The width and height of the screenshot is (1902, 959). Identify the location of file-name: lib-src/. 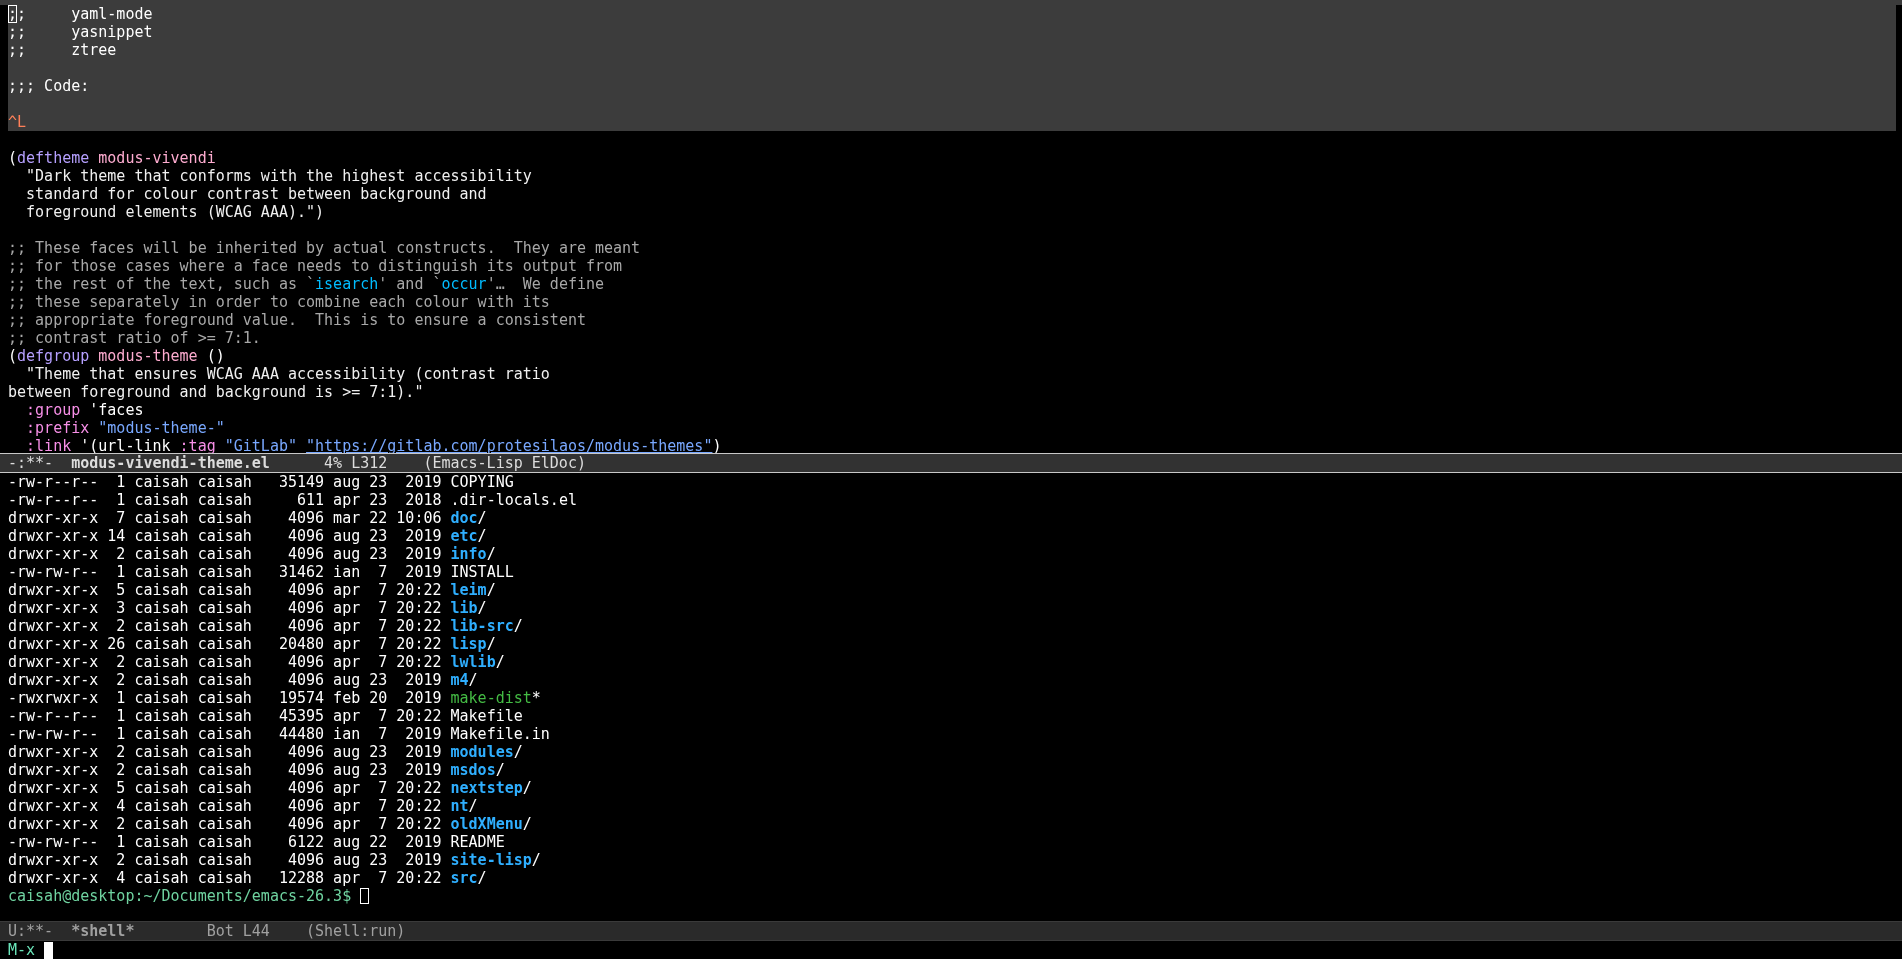
(486, 626).